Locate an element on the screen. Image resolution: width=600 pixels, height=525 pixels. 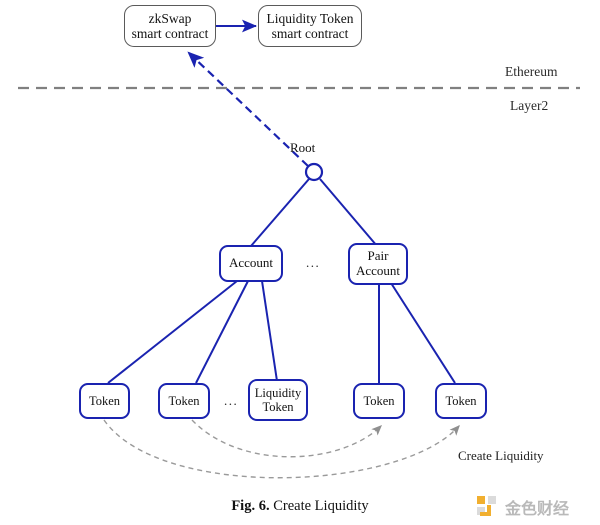
leaf-liquidity-token-line2: Token is located at coordinates (278, 407).